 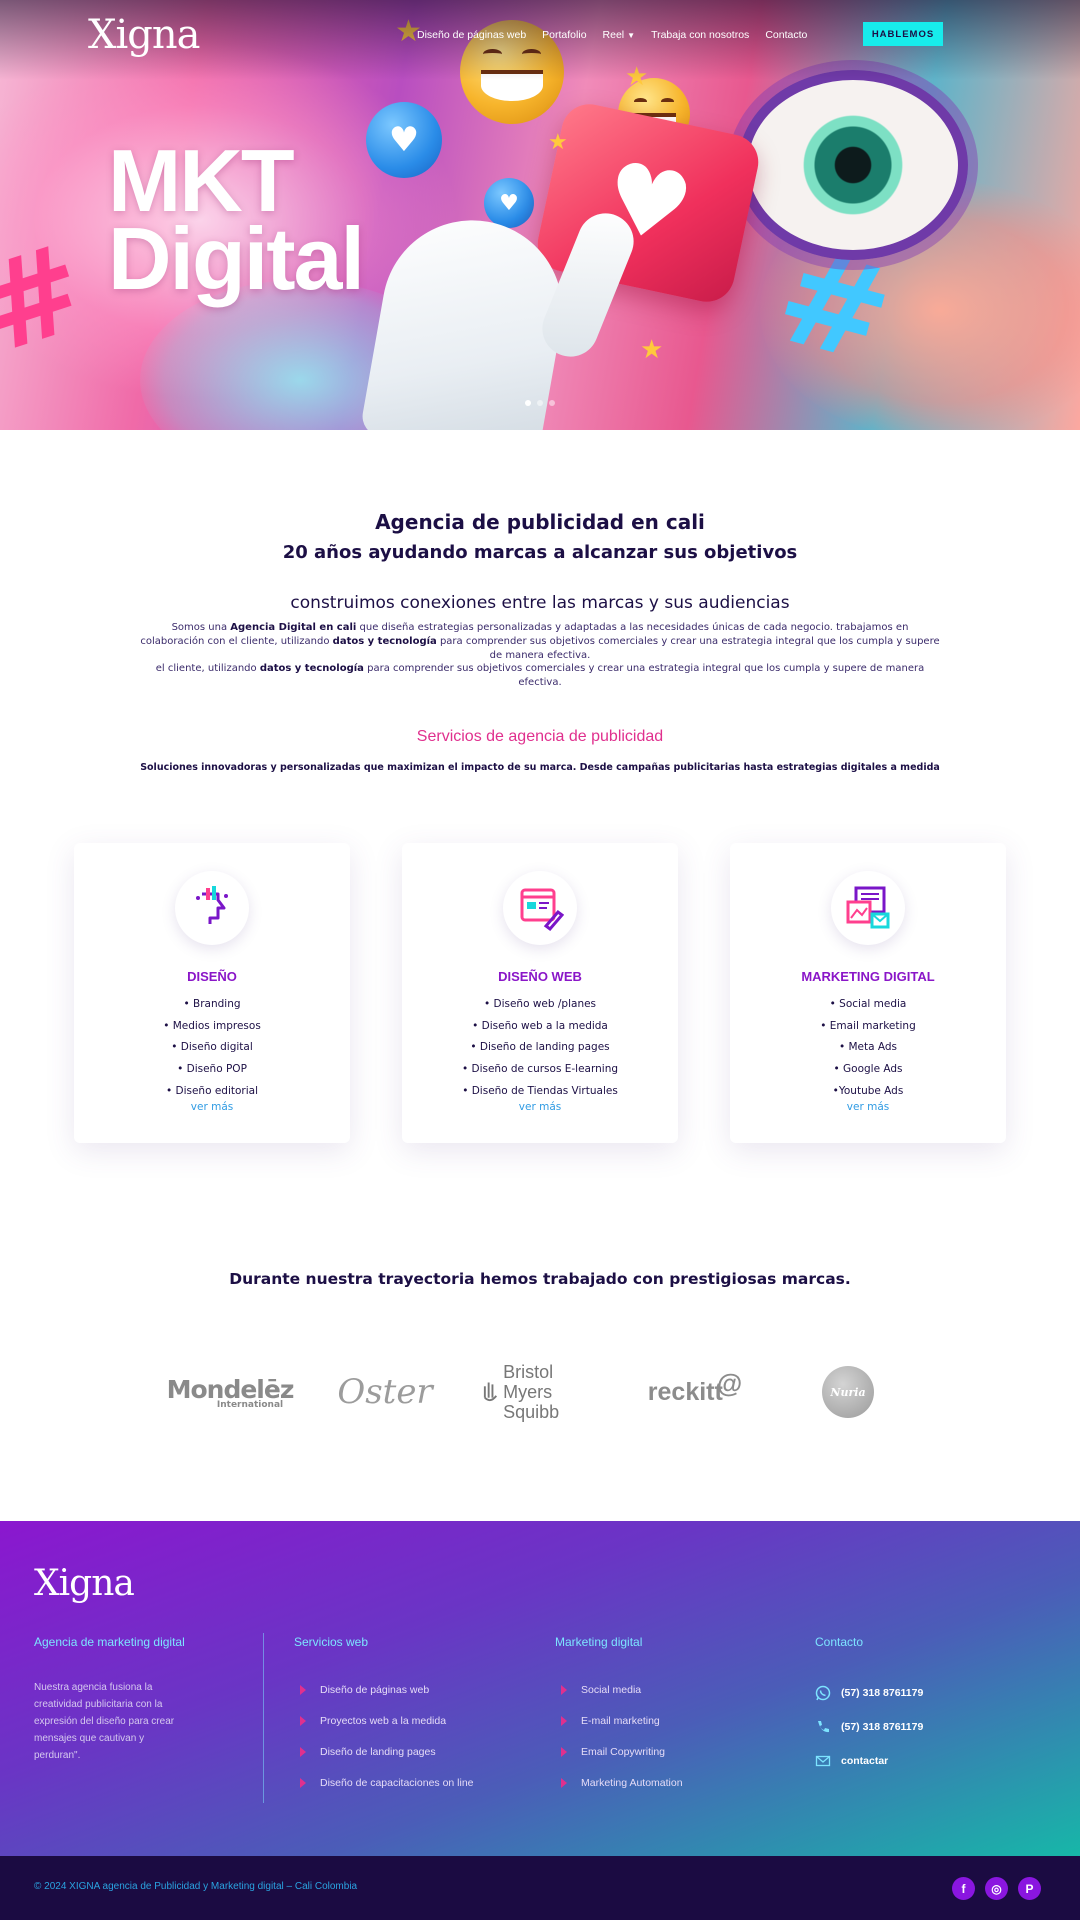 I want to click on bms-text: Bristol Myers Squibb, so click(x=552, y=1392).